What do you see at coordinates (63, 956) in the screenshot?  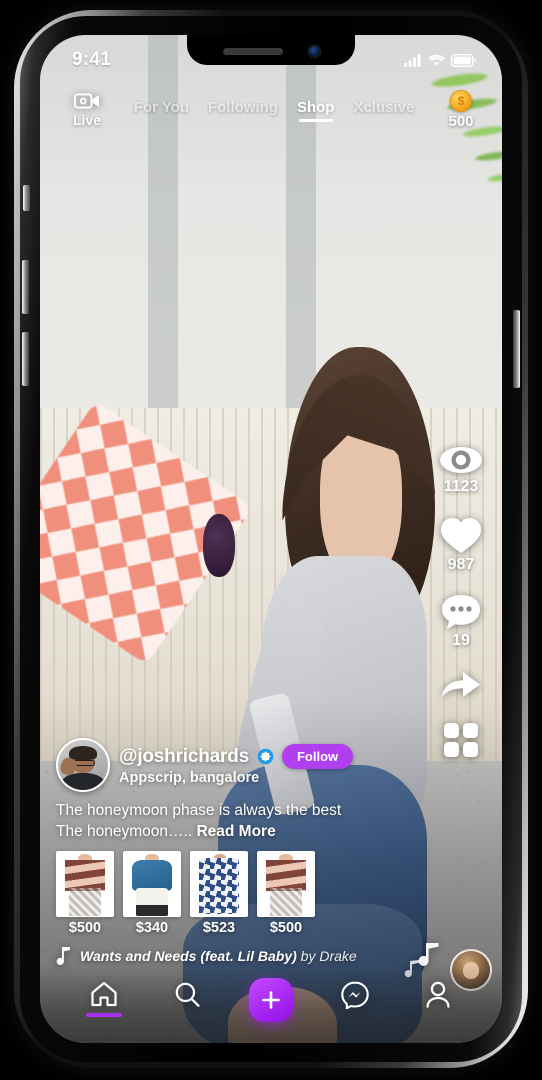 I see `music-note-icon` at bounding box center [63, 956].